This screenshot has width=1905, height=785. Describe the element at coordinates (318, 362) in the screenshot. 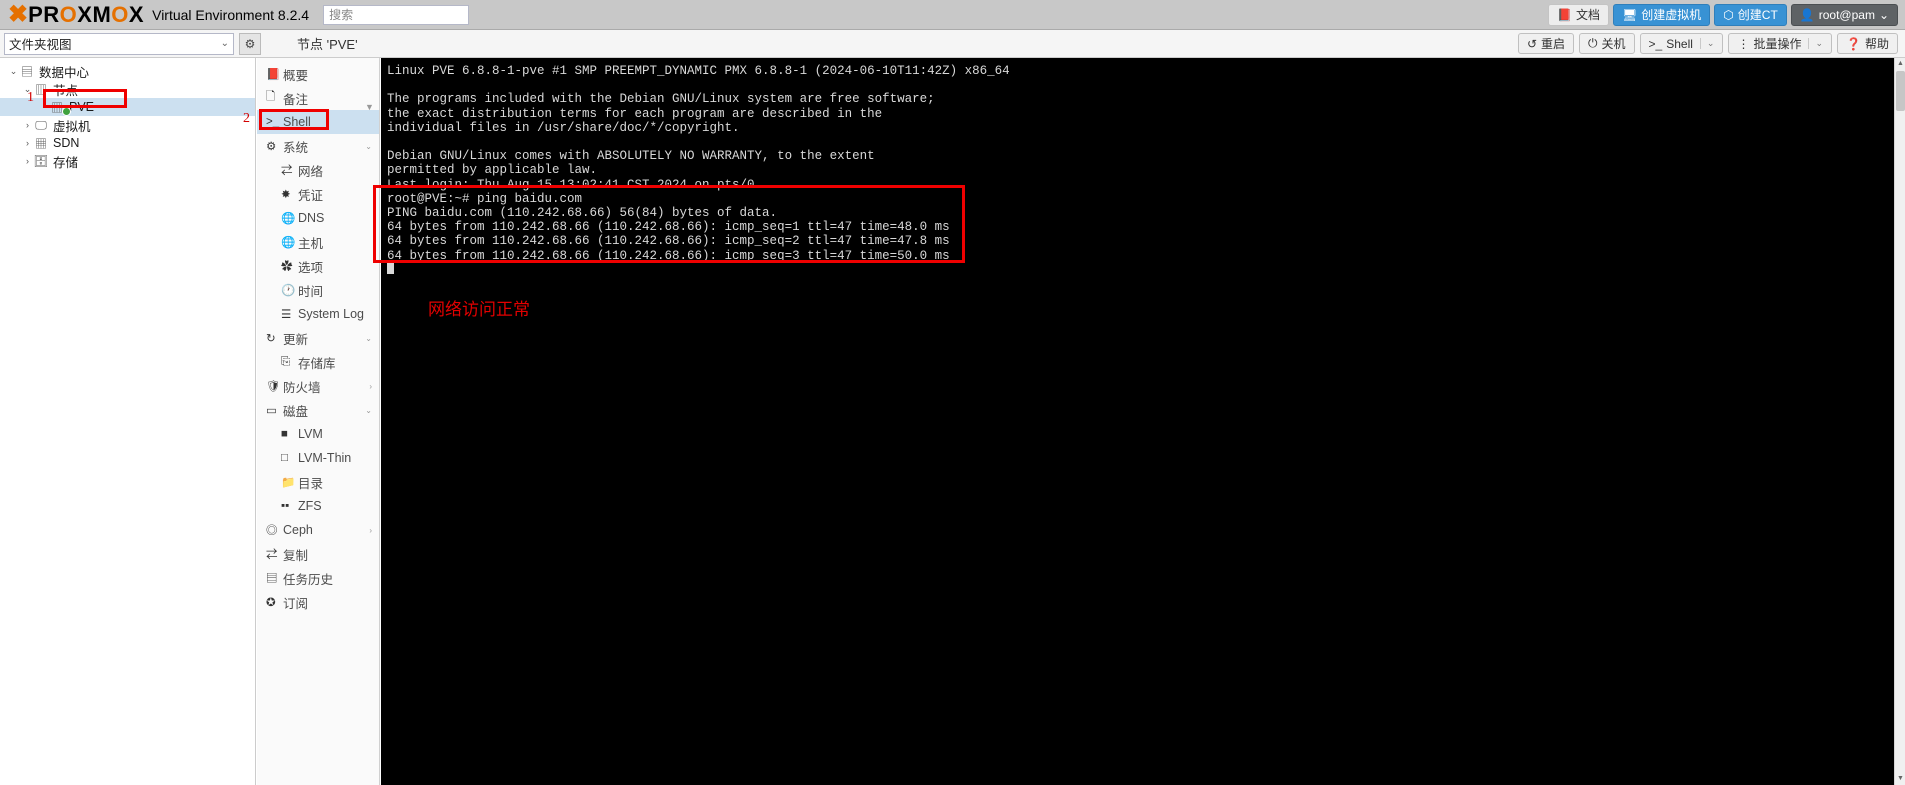

I see `menu-item-存储库: ⎘ 存储库` at that location.